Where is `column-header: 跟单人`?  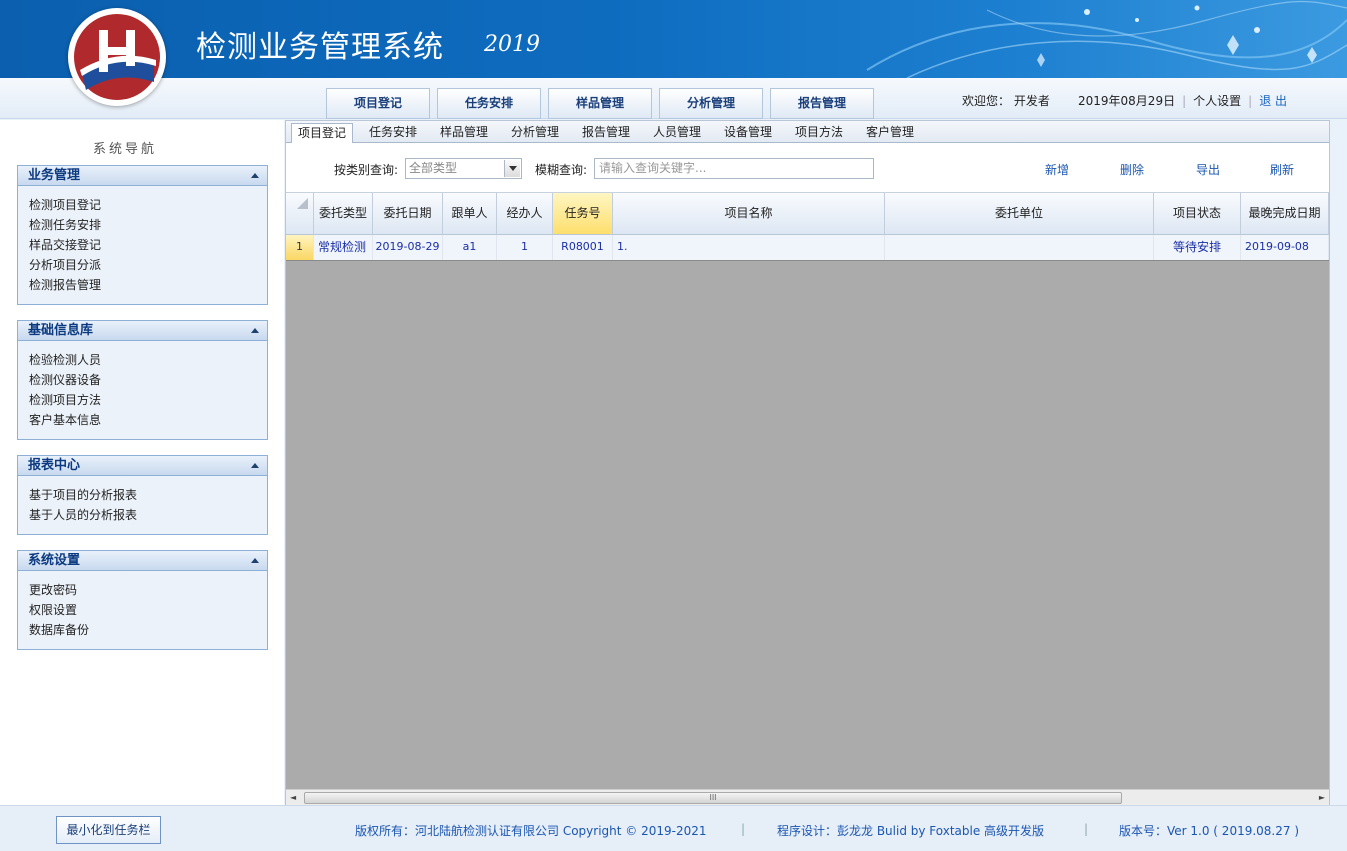 column-header: 跟单人 is located at coordinates (470, 214).